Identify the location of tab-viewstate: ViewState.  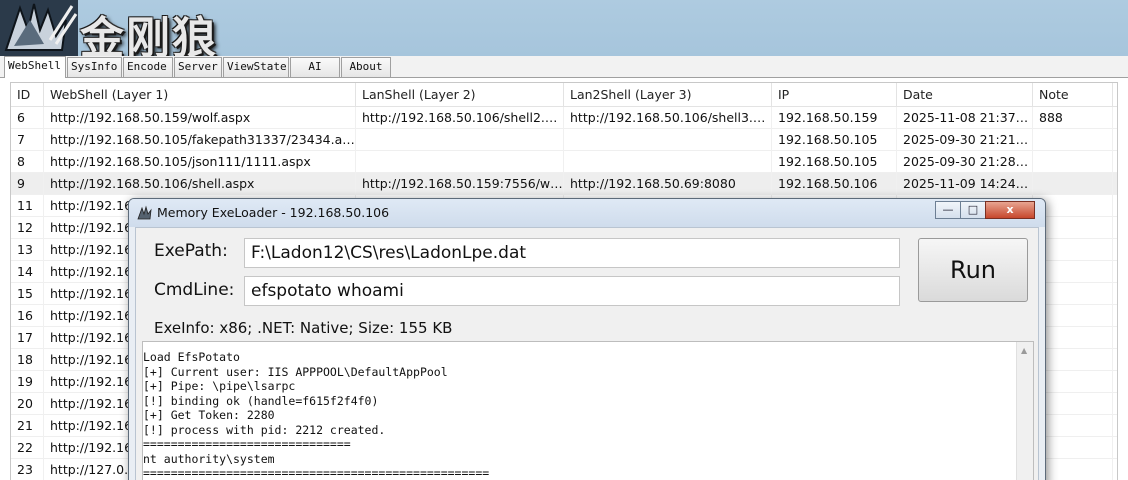
(256, 67).